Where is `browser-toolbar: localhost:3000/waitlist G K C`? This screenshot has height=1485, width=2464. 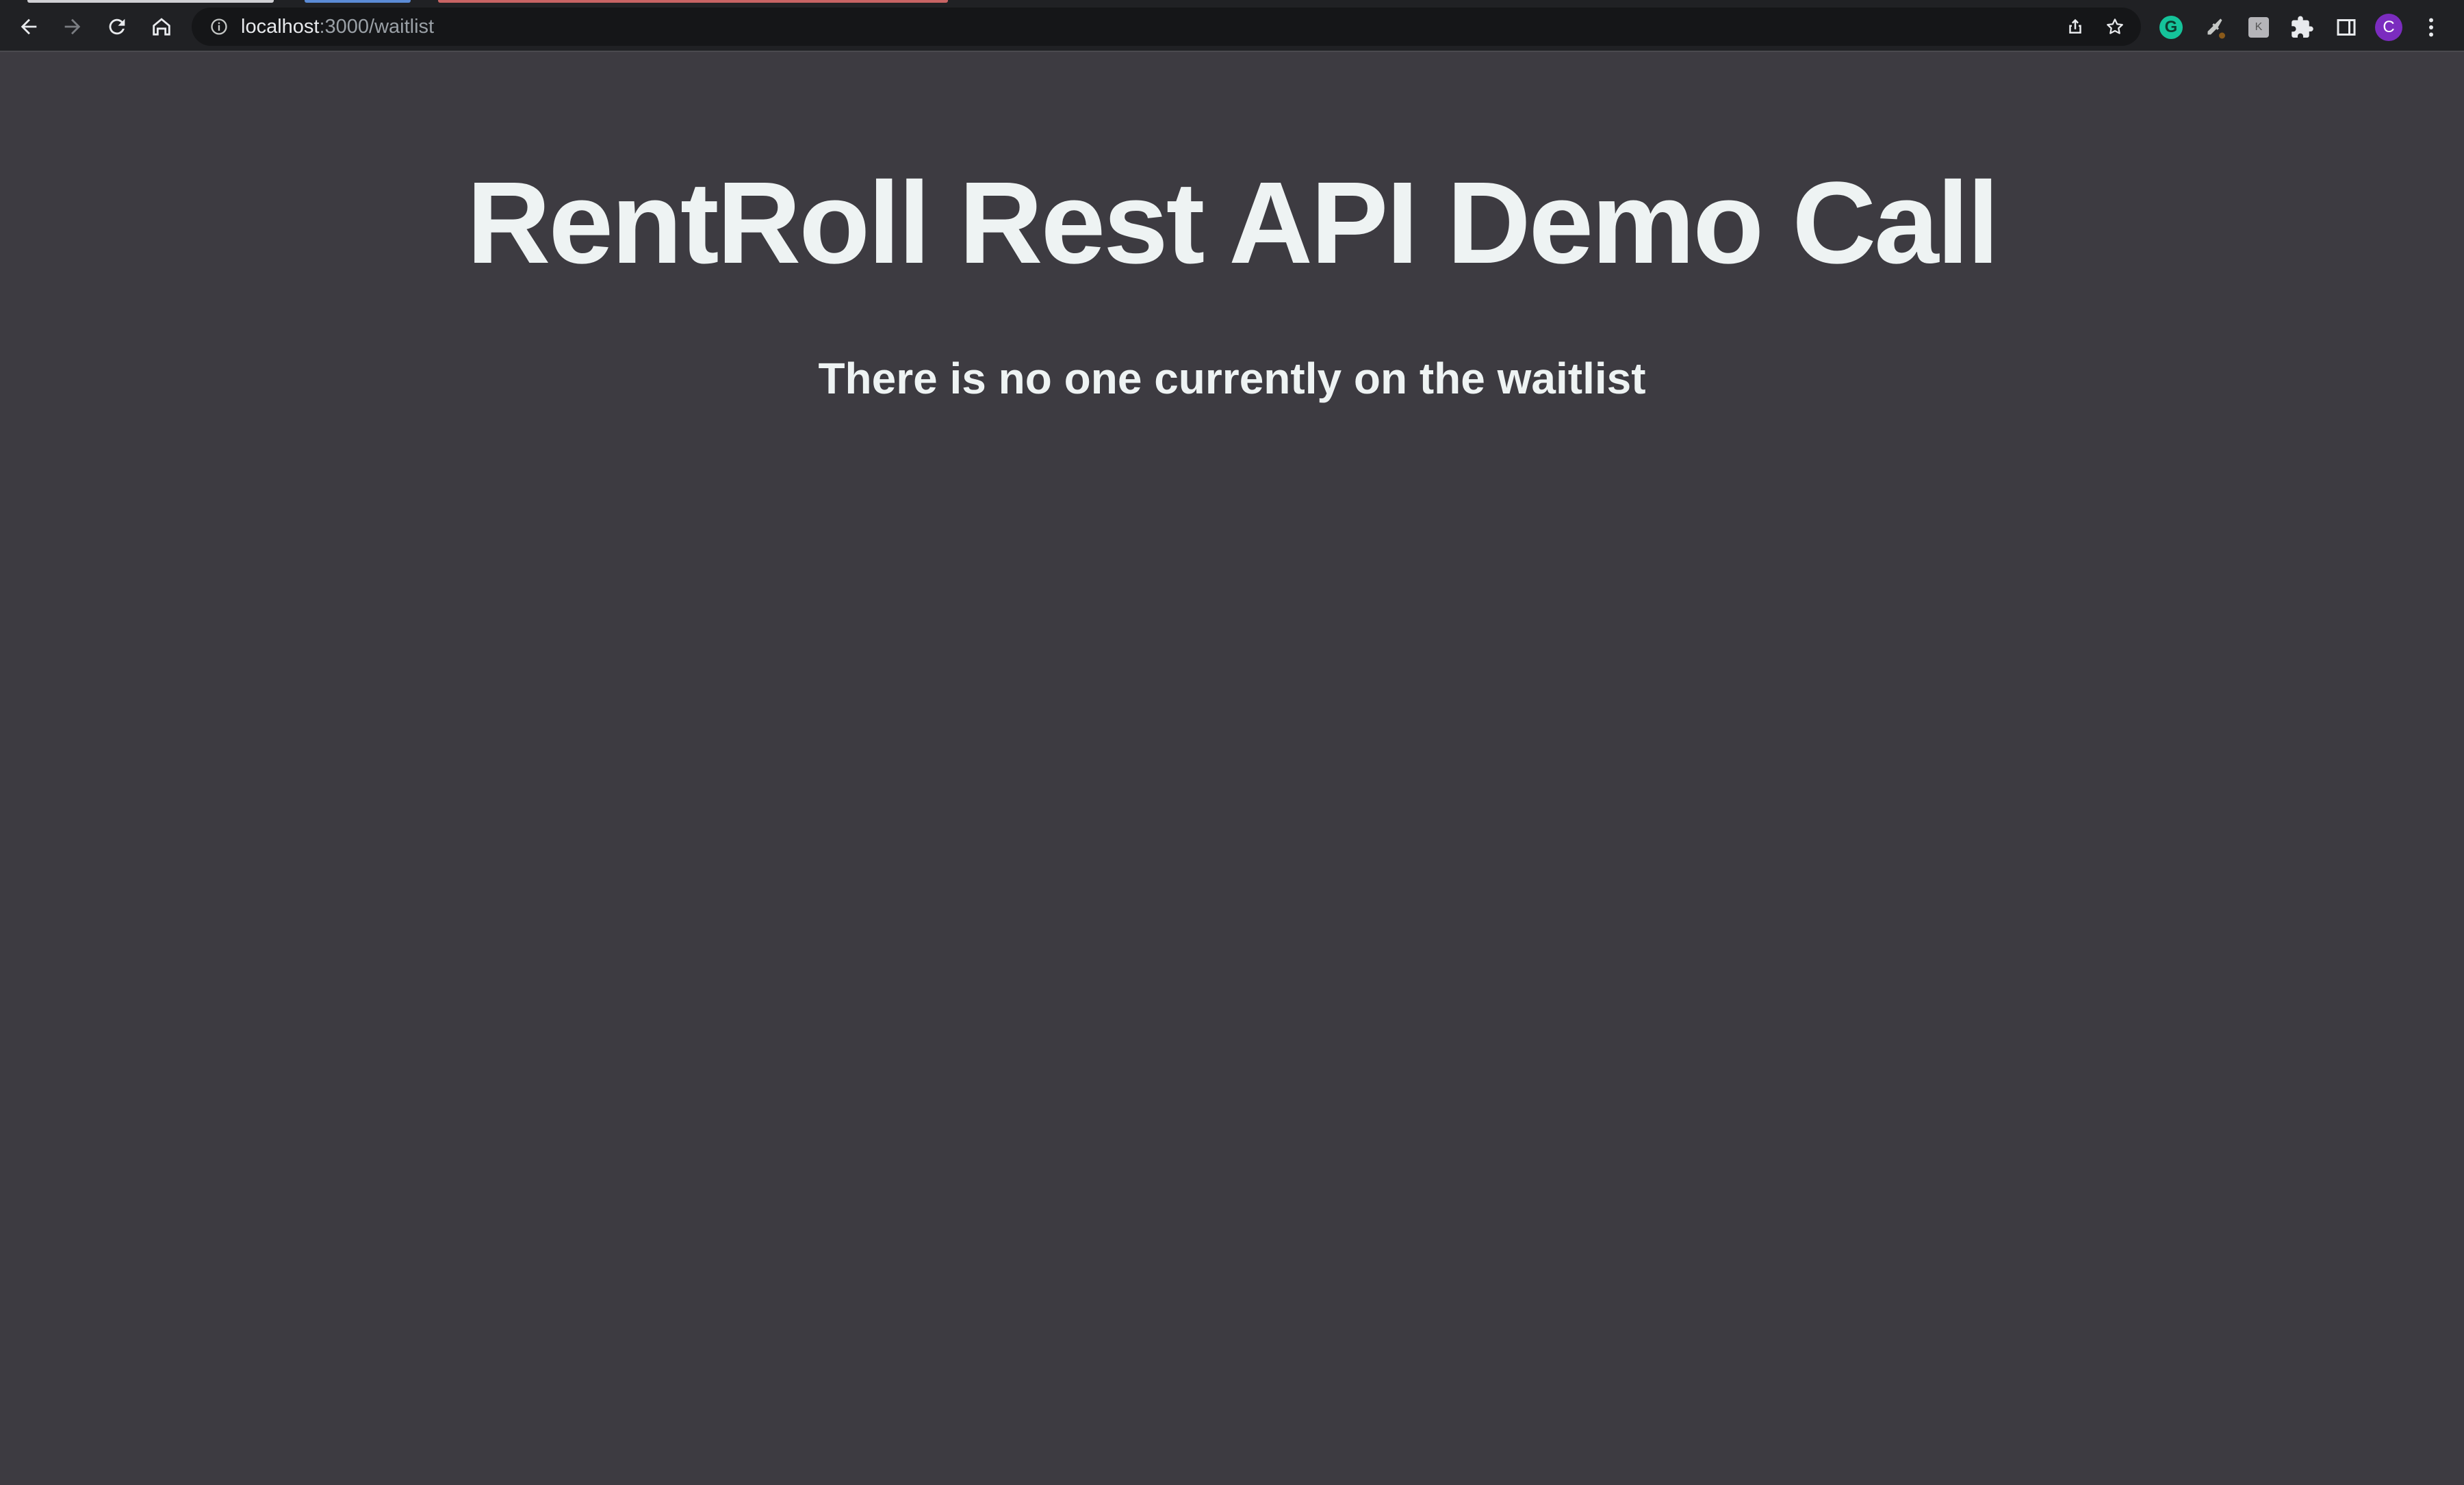 browser-toolbar: localhost:3000/waitlist G K C is located at coordinates (1232, 27).